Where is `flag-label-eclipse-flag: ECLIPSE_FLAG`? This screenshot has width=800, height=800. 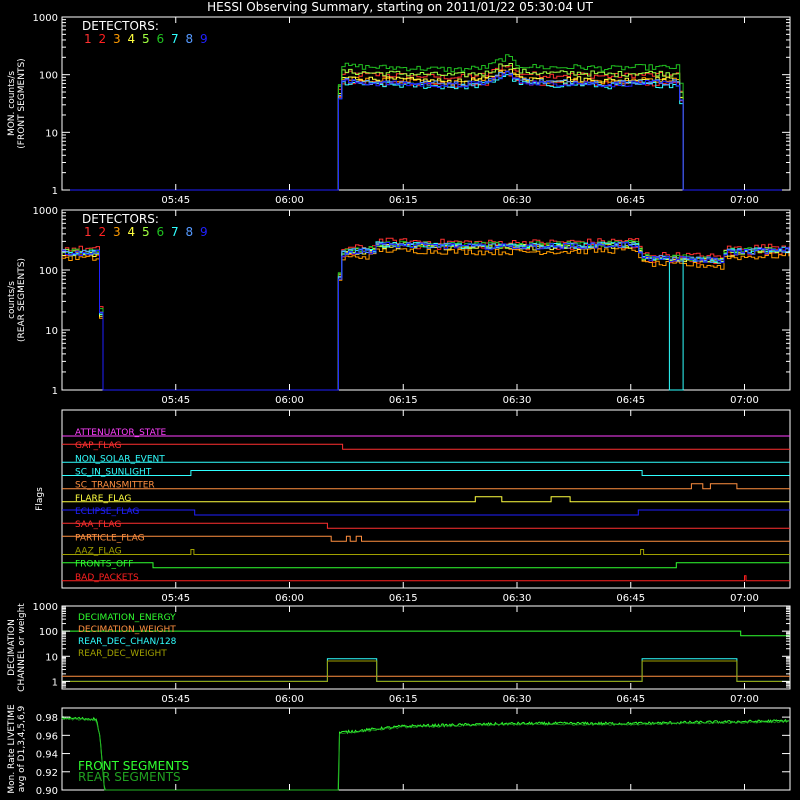 flag-label-eclipse-flag: ECLIPSE_FLAG is located at coordinates (107, 512).